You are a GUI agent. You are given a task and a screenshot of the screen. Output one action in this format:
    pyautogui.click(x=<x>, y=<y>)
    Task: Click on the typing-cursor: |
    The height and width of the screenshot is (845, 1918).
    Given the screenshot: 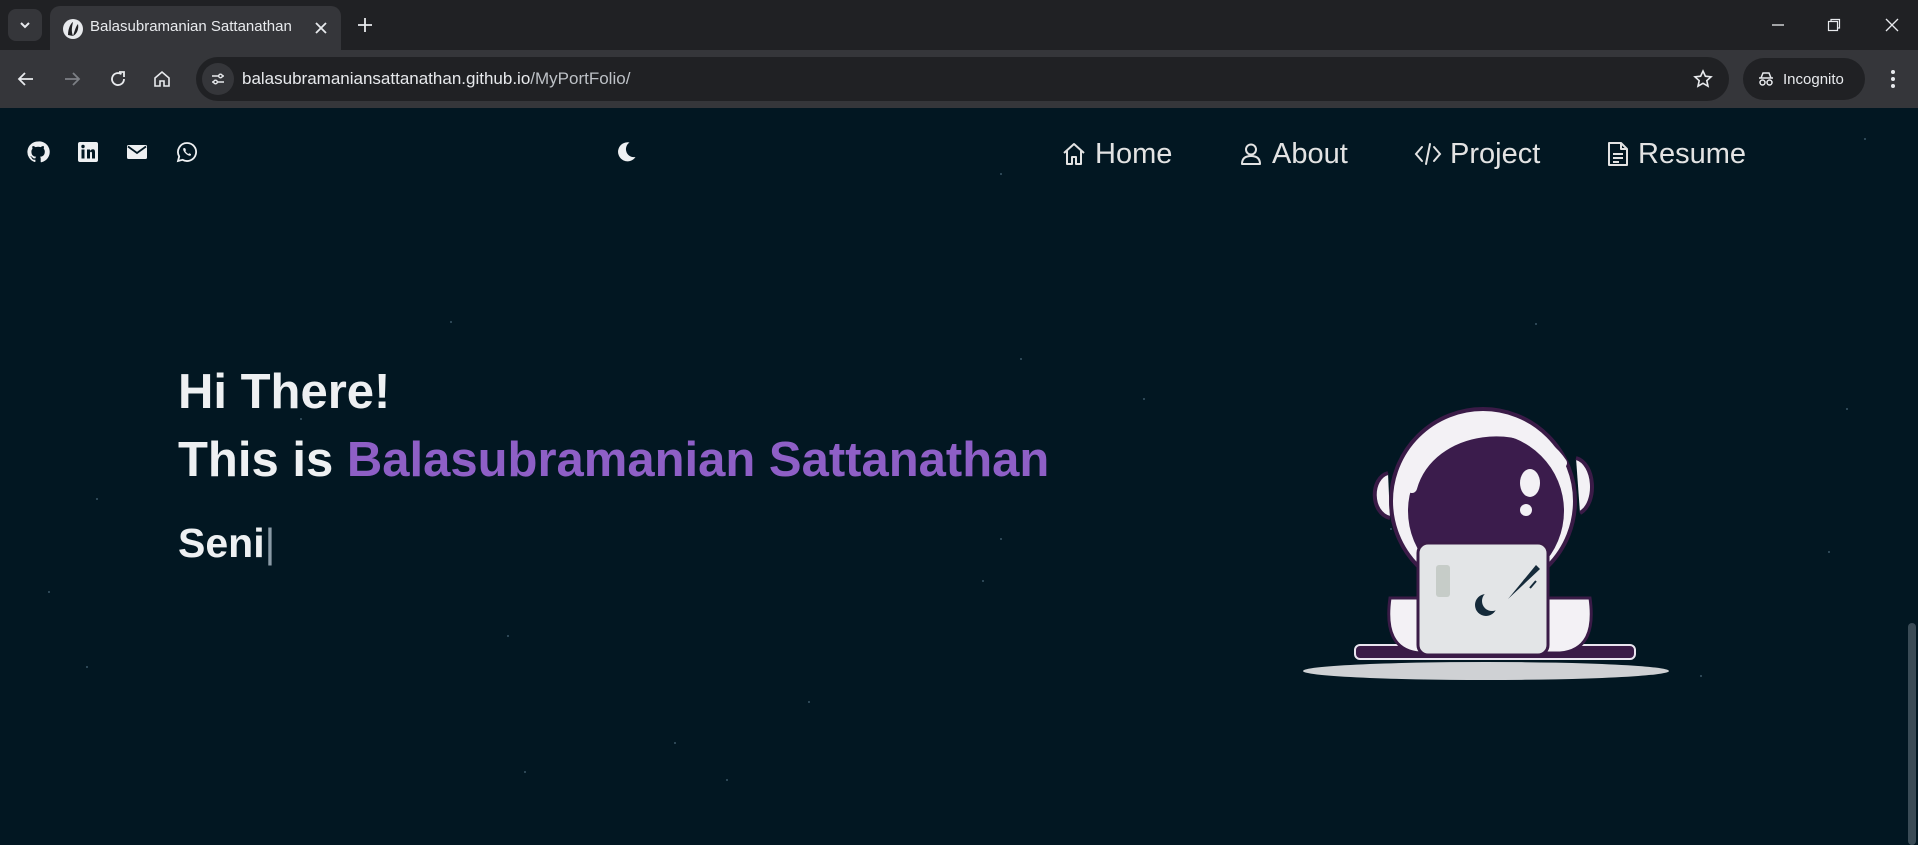 What is the action you would take?
    pyautogui.click(x=270, y=543)
    